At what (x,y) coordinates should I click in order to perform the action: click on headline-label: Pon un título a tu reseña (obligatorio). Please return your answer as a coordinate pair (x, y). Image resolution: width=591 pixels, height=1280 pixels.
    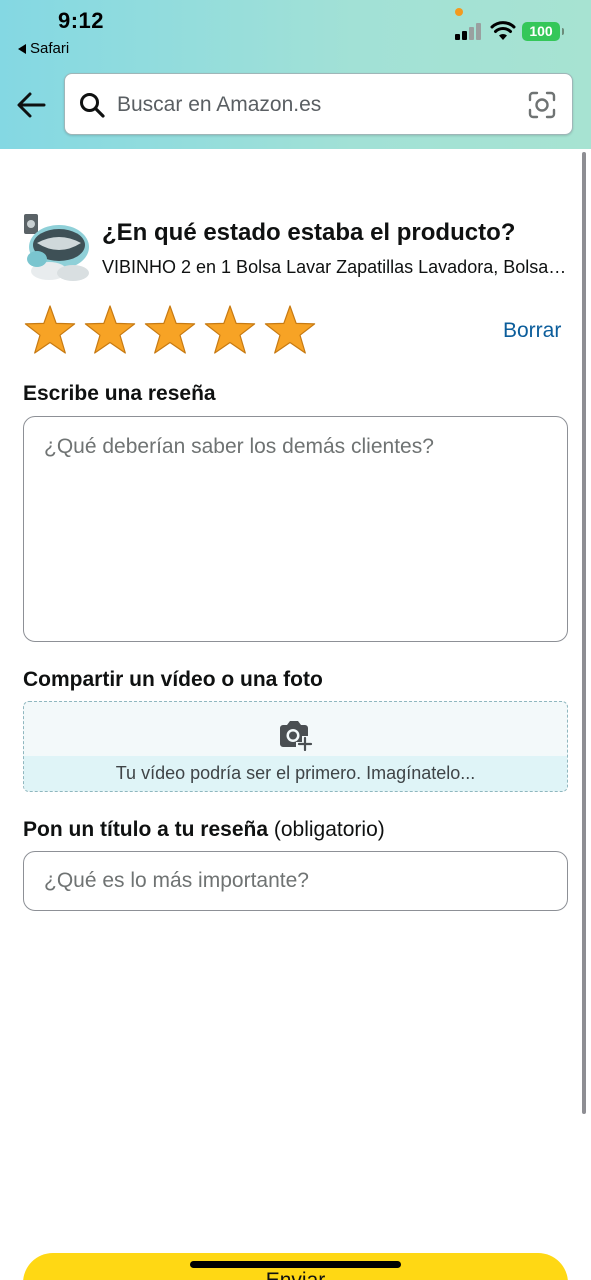
    Looking at the image, I should click on (204, 830).